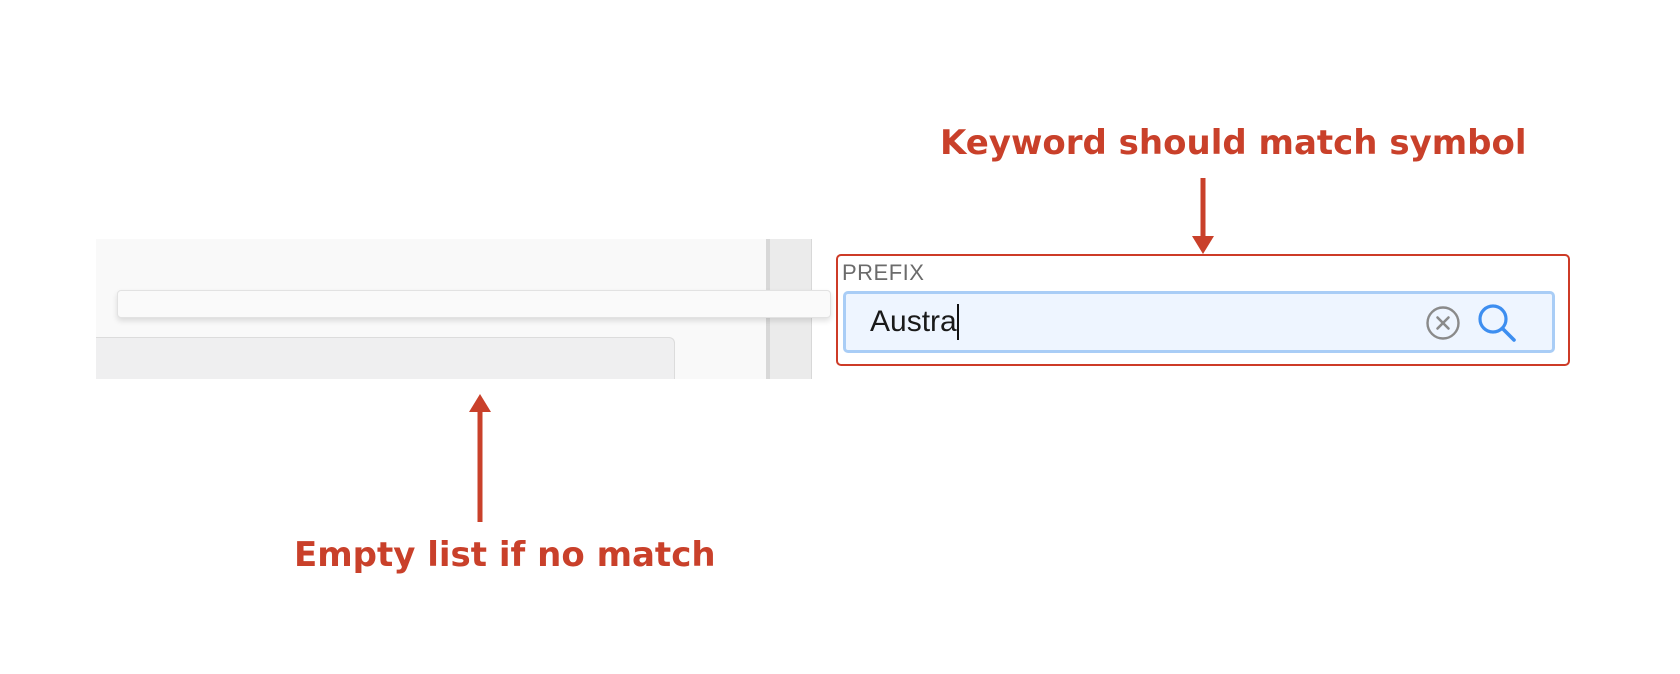 This screenshot has height=674, width=1680. I want to click on annotation-empty-list: Empty list if no match, so click(505, 555).